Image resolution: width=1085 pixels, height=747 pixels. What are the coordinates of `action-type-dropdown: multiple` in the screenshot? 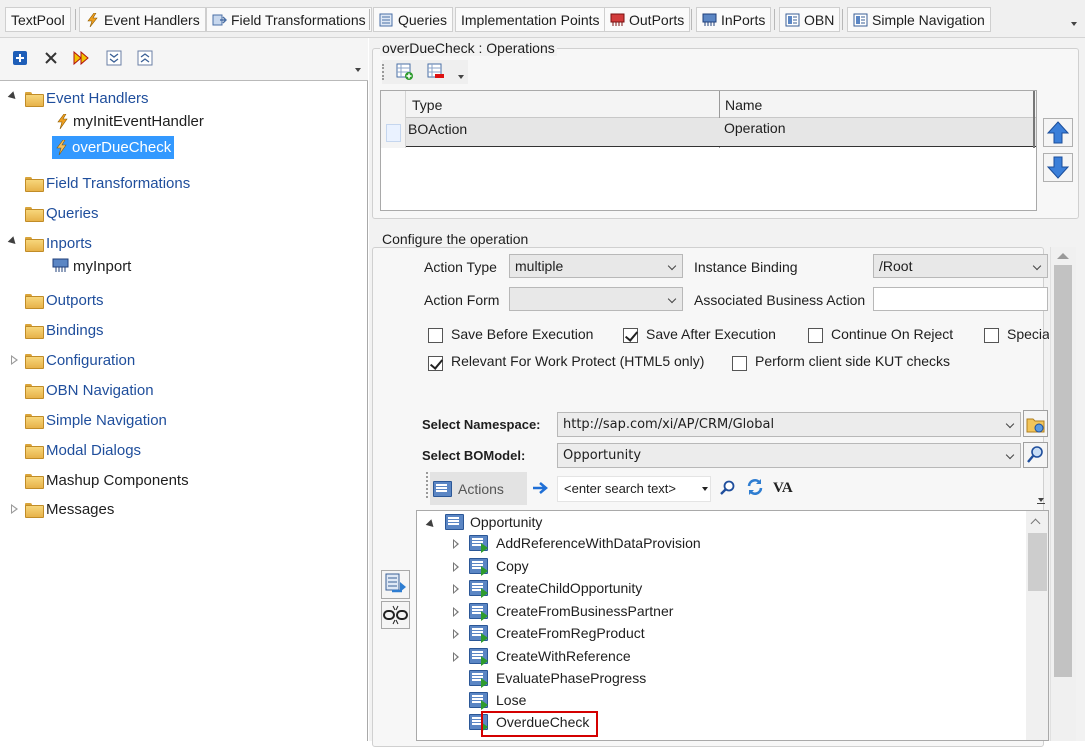 It's located at (596, 266).